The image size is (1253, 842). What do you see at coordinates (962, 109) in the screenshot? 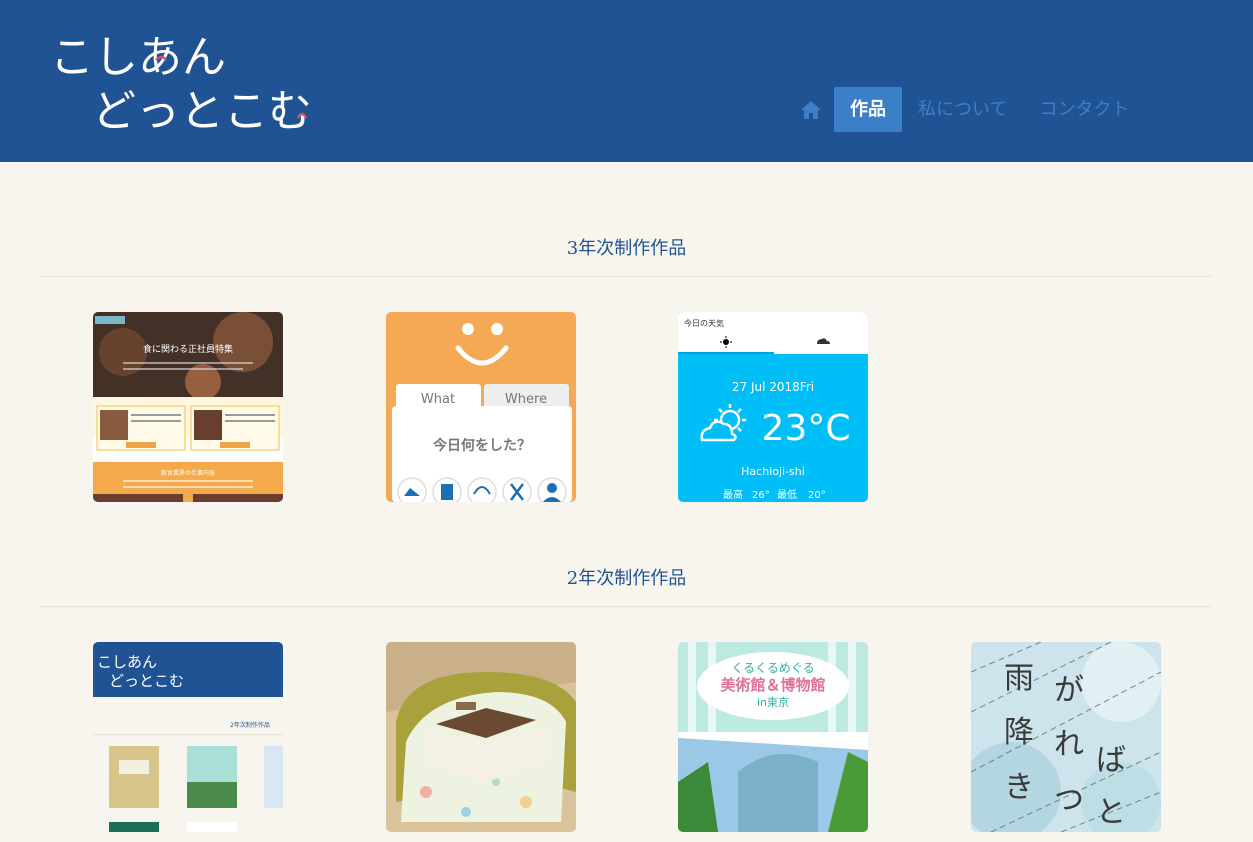
I see `nav-item-about: 私について` at bounding box center [962, 109].